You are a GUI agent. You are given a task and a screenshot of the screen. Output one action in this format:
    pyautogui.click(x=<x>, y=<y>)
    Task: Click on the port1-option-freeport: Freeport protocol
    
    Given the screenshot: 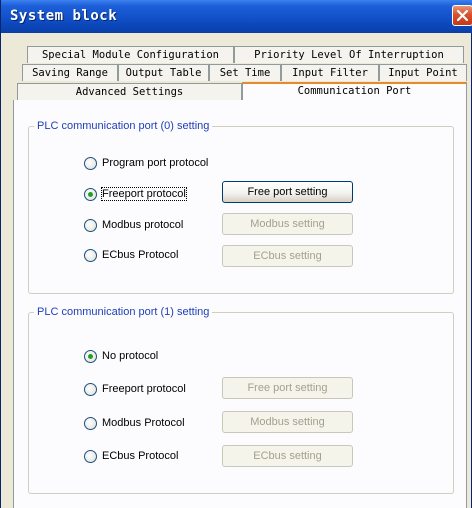 What is the action you would take?
    pyautogui.click(x=135, y=389)
    